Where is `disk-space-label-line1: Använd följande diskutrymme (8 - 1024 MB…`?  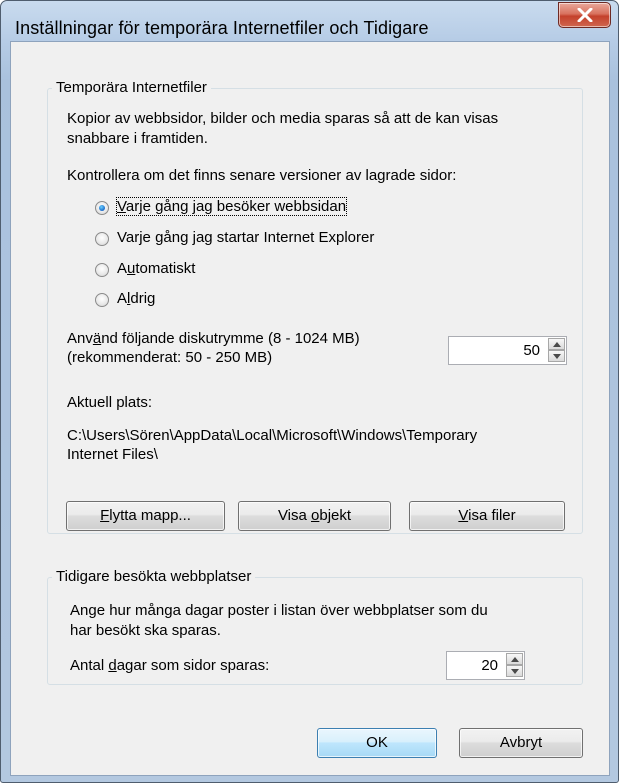 disk-space-label-line1: Använd följande diskutrymme (8 - 1024 MB… is located at coordinates (213, 338).